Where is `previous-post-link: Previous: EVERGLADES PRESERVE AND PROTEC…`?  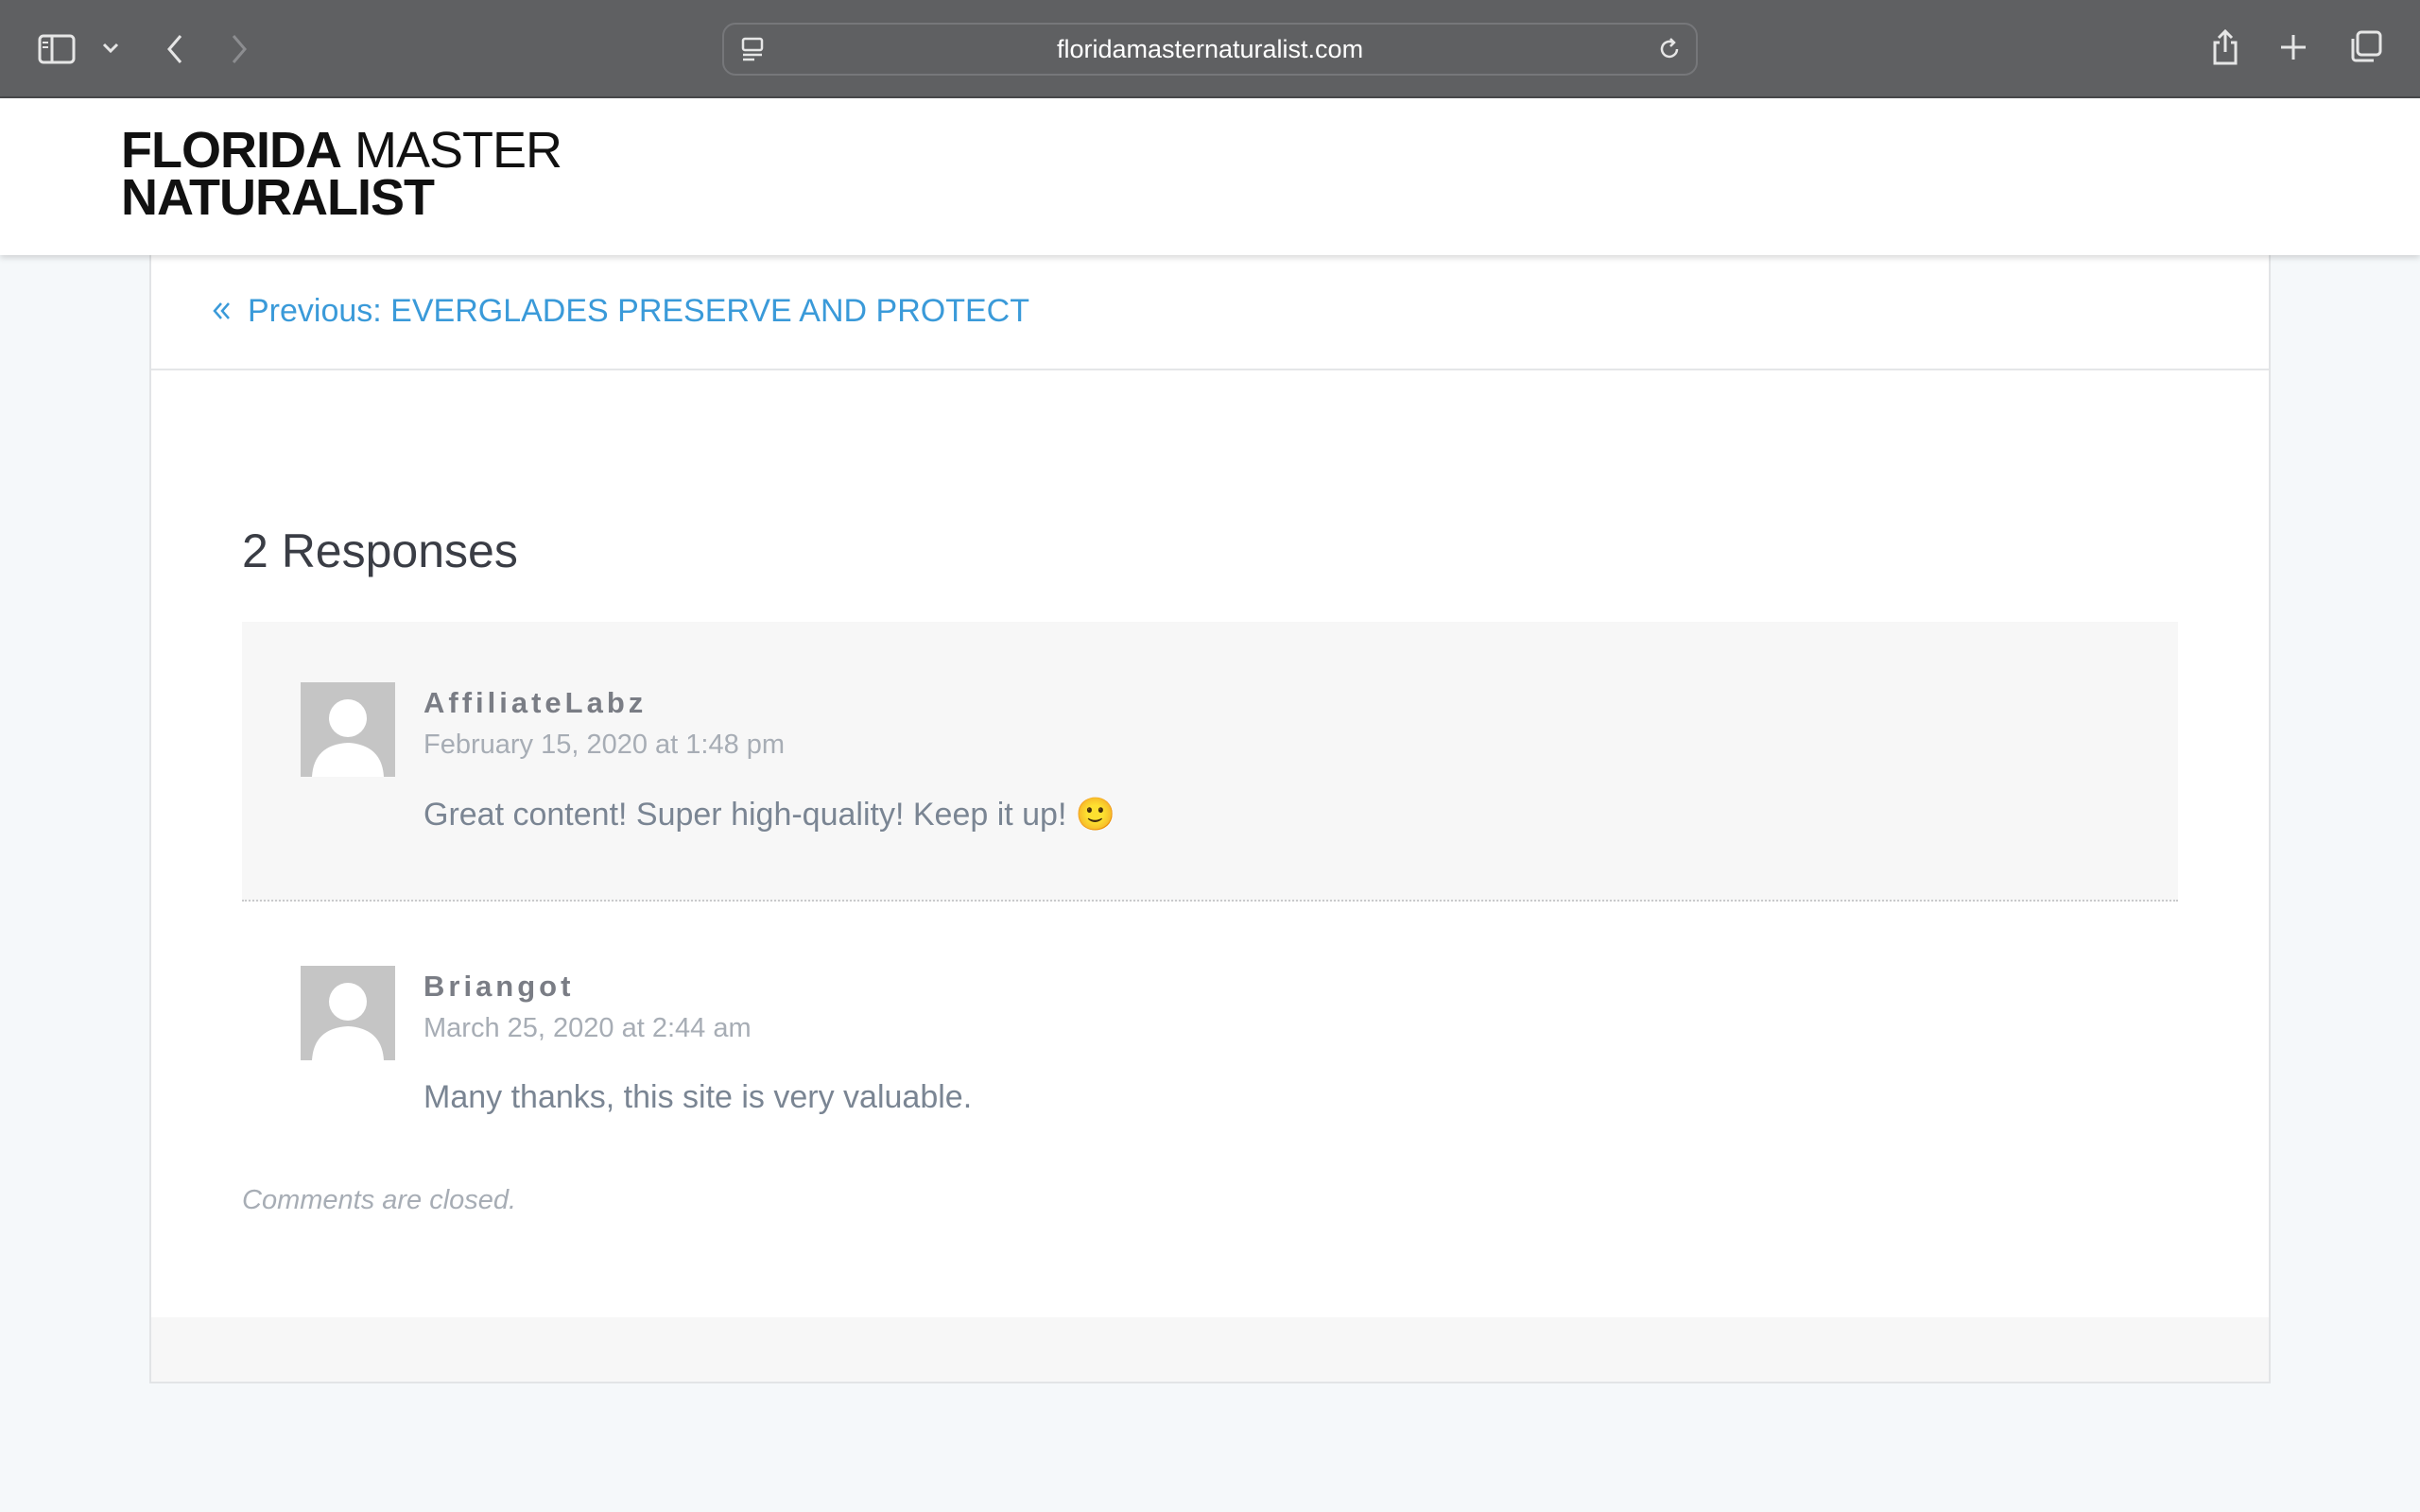
previous-post-link: Previous: EVERGLADES PRESERVE AND PROTEC… is located at coordinates (621, 311).